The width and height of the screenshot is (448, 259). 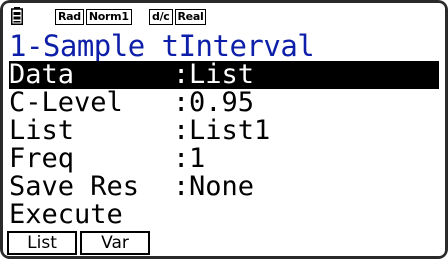 What do you see at coordinates (74, 186) in the screenshot?
I see `setting-label: Save Res` at bounding box center [74, 186].